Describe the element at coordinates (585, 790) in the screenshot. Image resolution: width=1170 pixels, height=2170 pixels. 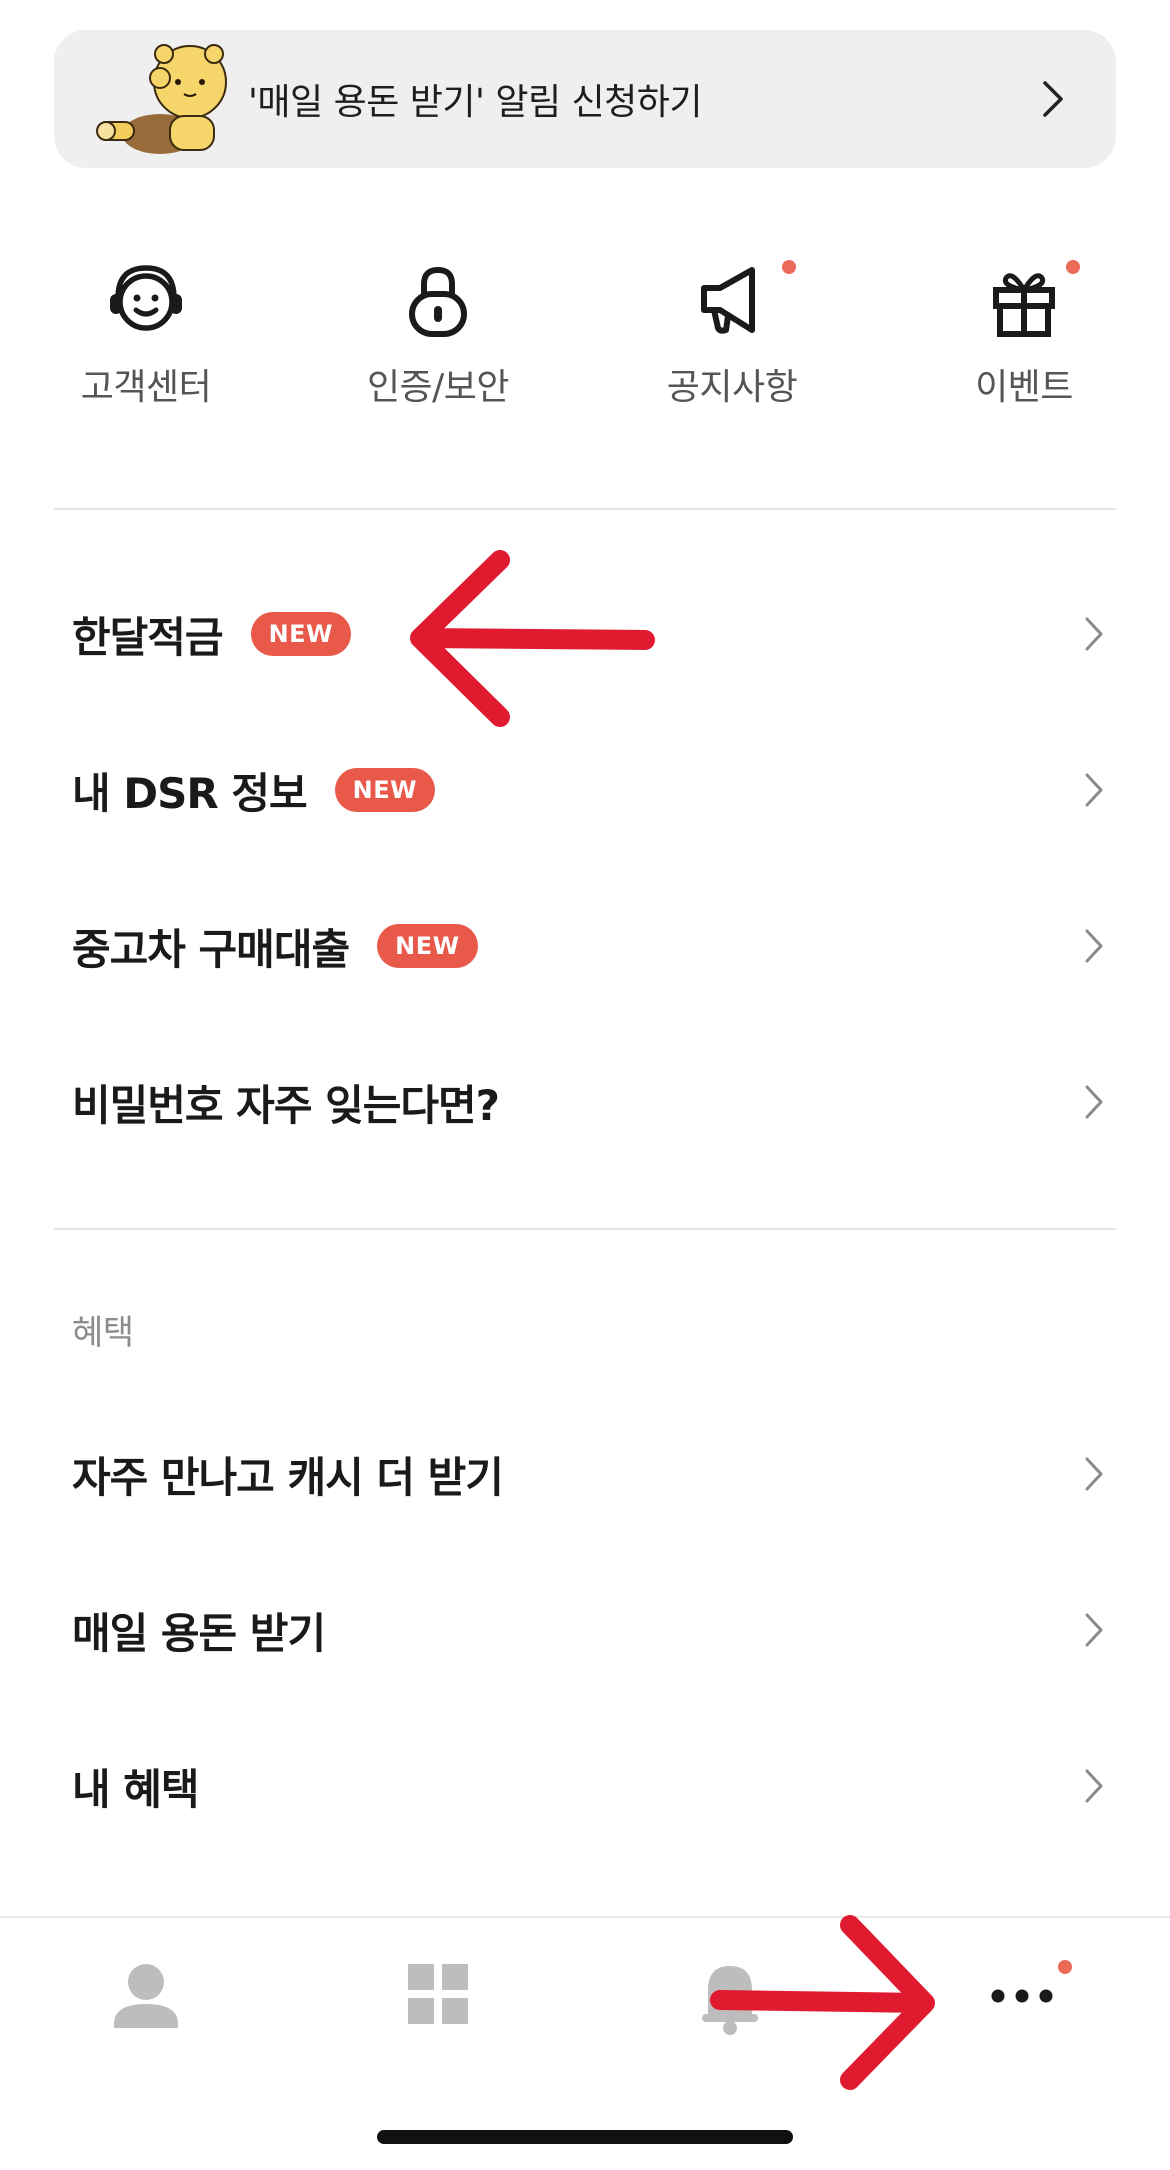
I see `menu-item-dsr-info: 내 DSR 정보 NEW` at that location.